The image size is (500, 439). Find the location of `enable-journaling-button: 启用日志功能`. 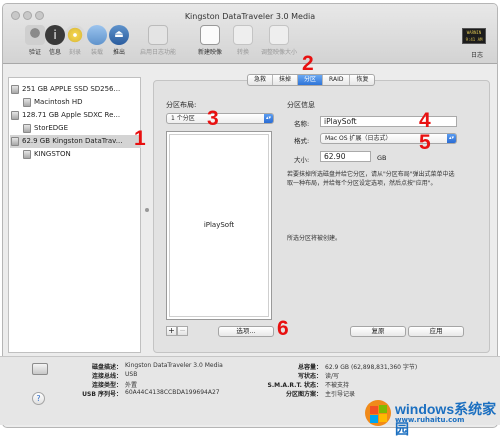

enable-journaling-button: 启用日志功能 is located at coordinates (158, 43).